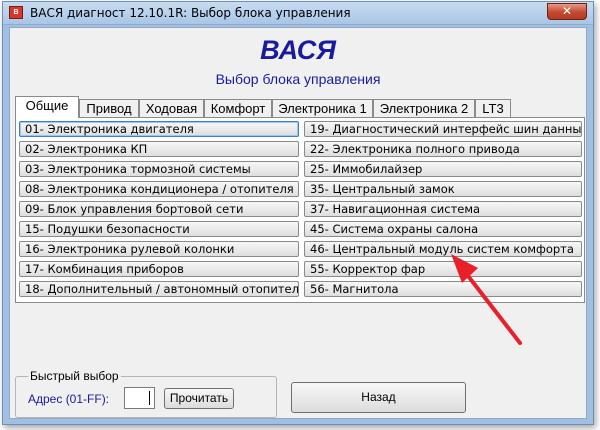 The height and width of the screenshot is (430, 600). Describe the element at coordinates (74, 376) in the screenshot. I see `quick-select-title: Быстрый выбор` at that location.